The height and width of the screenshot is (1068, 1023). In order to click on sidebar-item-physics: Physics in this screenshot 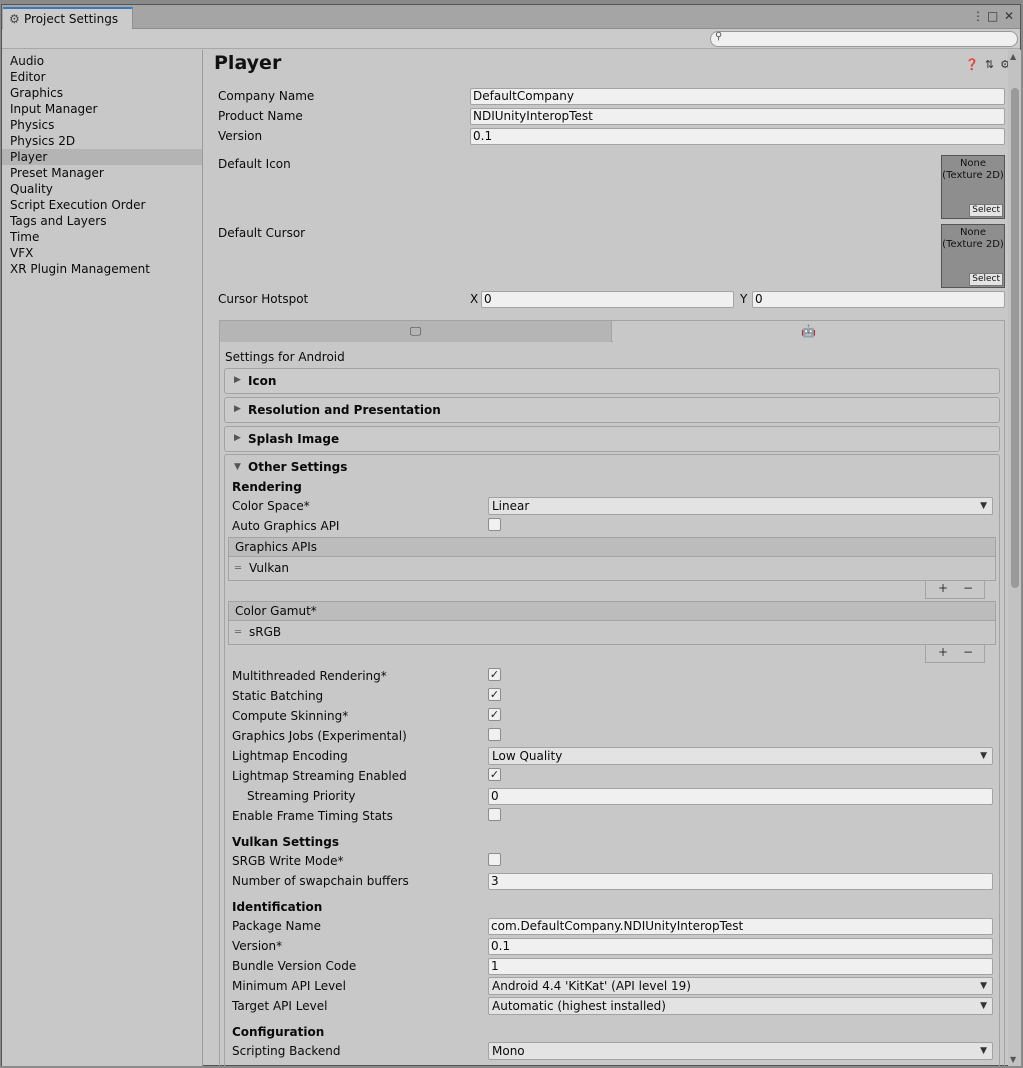, I will do `click(102, 125)`.